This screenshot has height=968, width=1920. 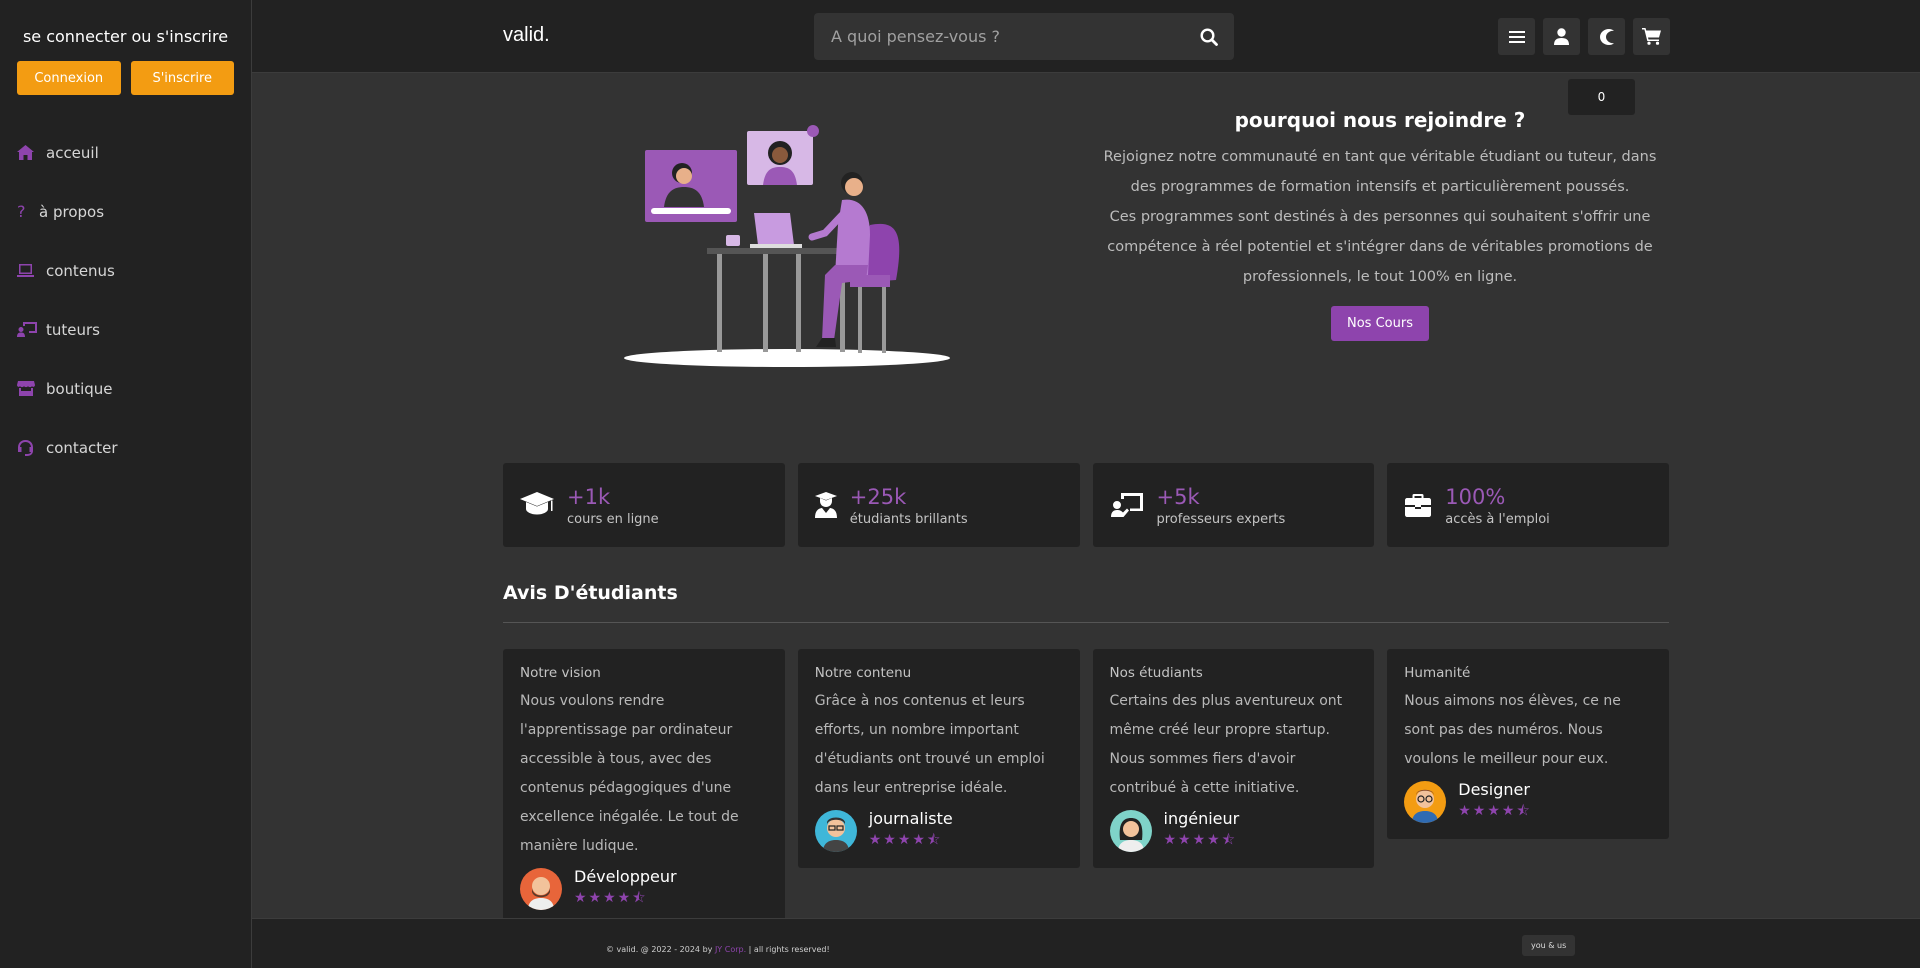 What do you see at coordinates (72, 211) in the screenshot?
I see `sidebar-item-label: à propos` at bounding box center [72, 211].